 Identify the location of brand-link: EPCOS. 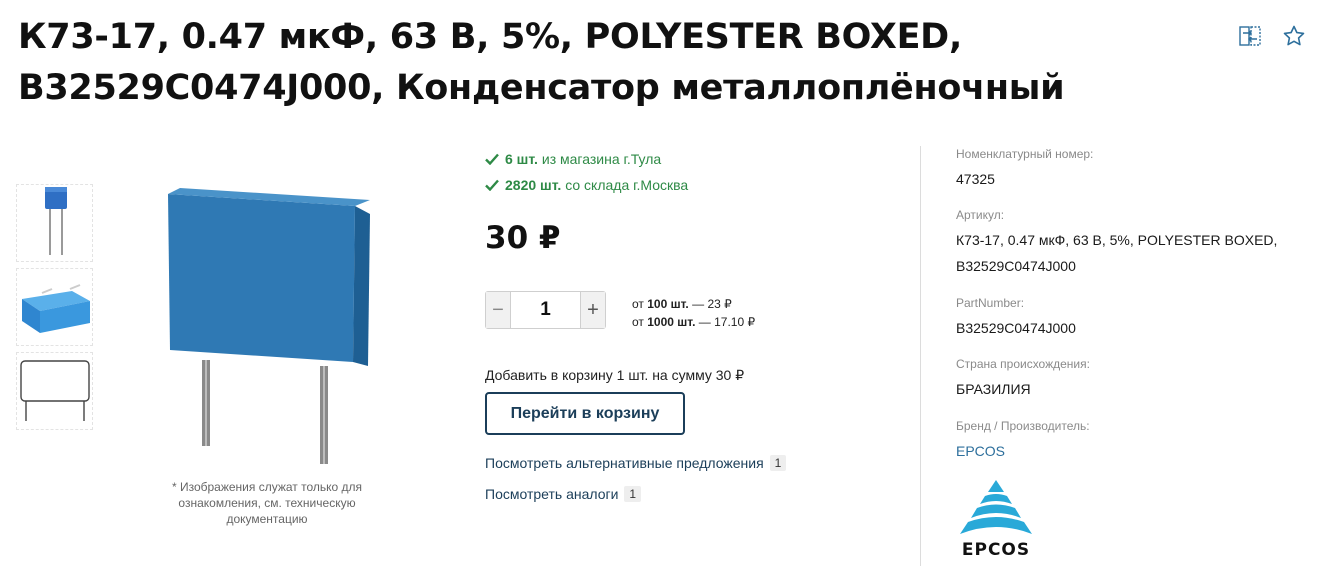
(1136, 451).